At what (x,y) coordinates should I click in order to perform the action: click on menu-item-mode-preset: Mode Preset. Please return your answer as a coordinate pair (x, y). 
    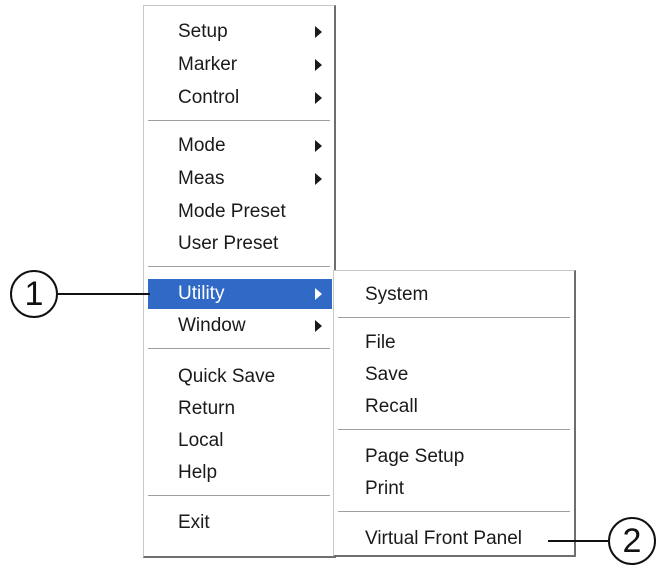
    Looking at the image, I should click on (240, 212).